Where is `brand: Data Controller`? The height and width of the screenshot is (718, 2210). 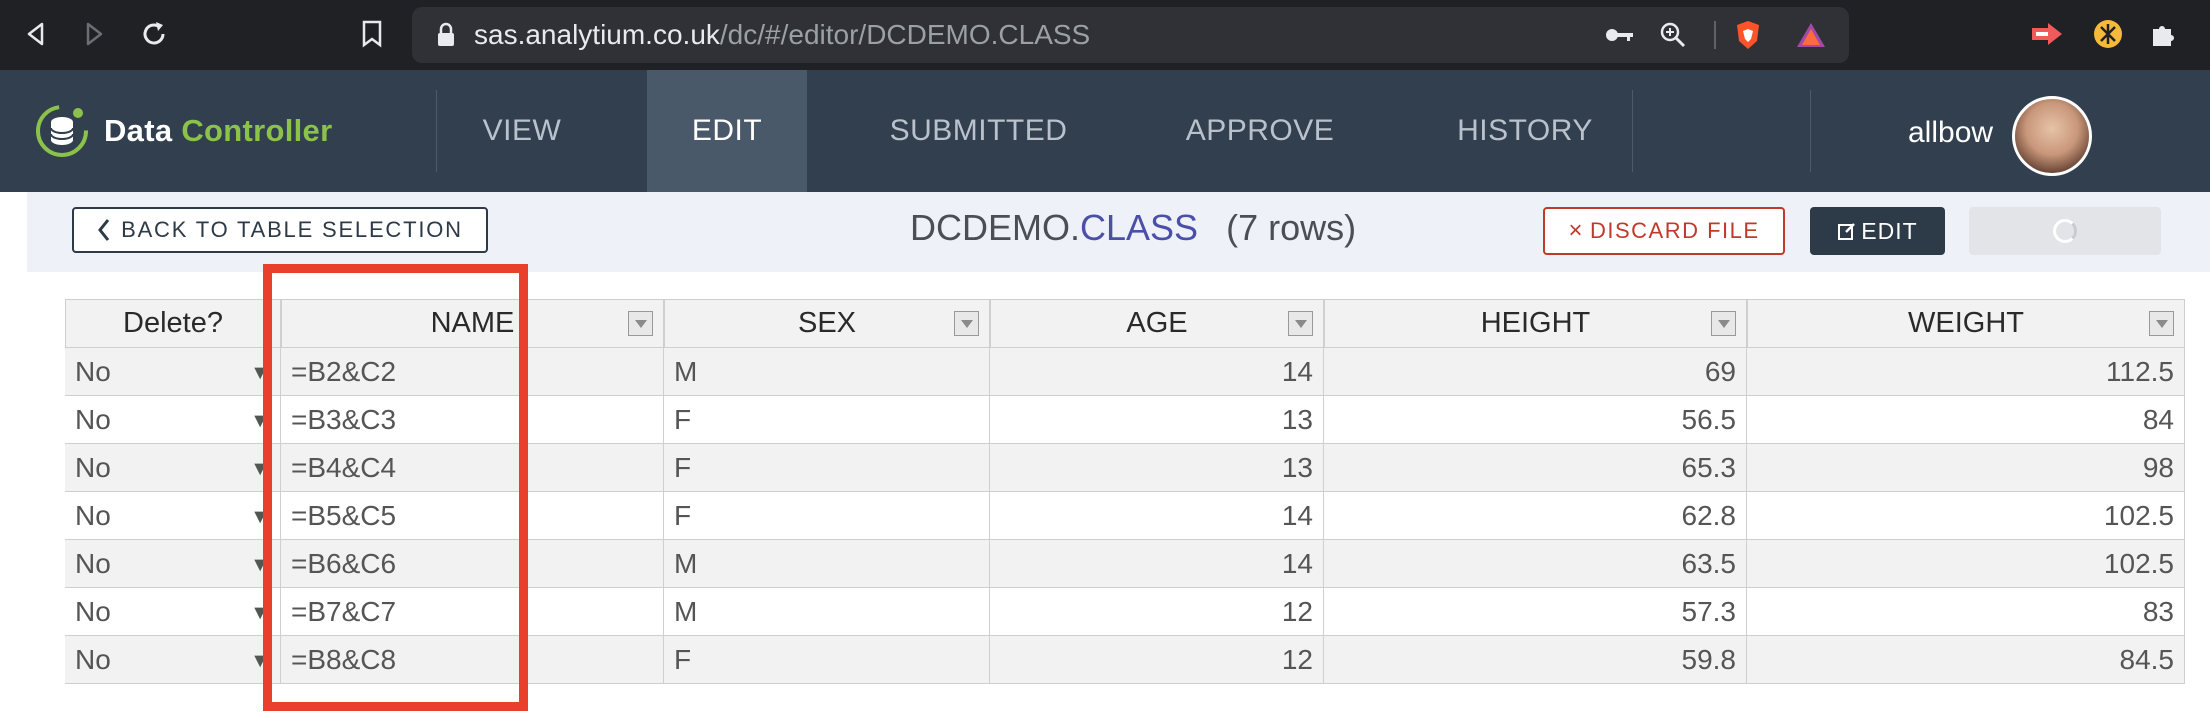 brand: Data Controller is located at coordinates (183, 131).